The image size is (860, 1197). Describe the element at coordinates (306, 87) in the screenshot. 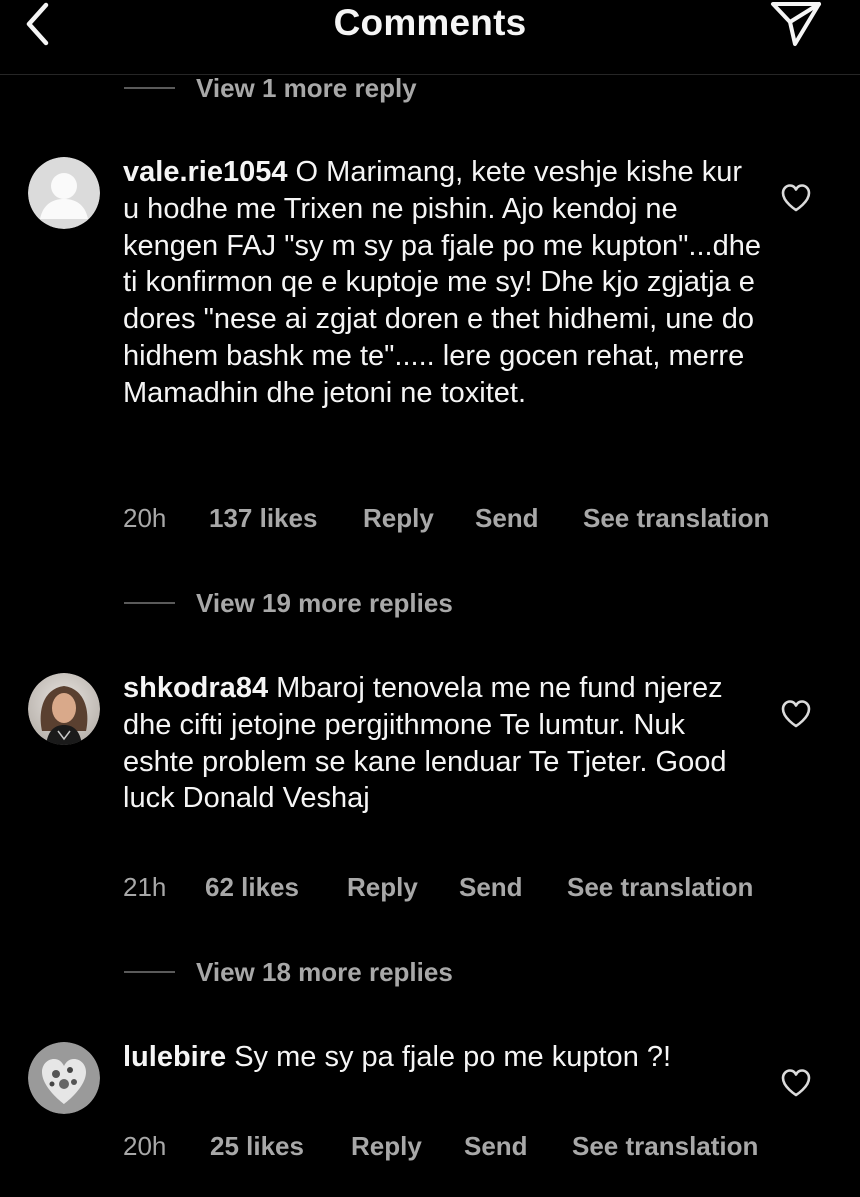

I see `view-more-replies-label: View 1 more reply` at that location.